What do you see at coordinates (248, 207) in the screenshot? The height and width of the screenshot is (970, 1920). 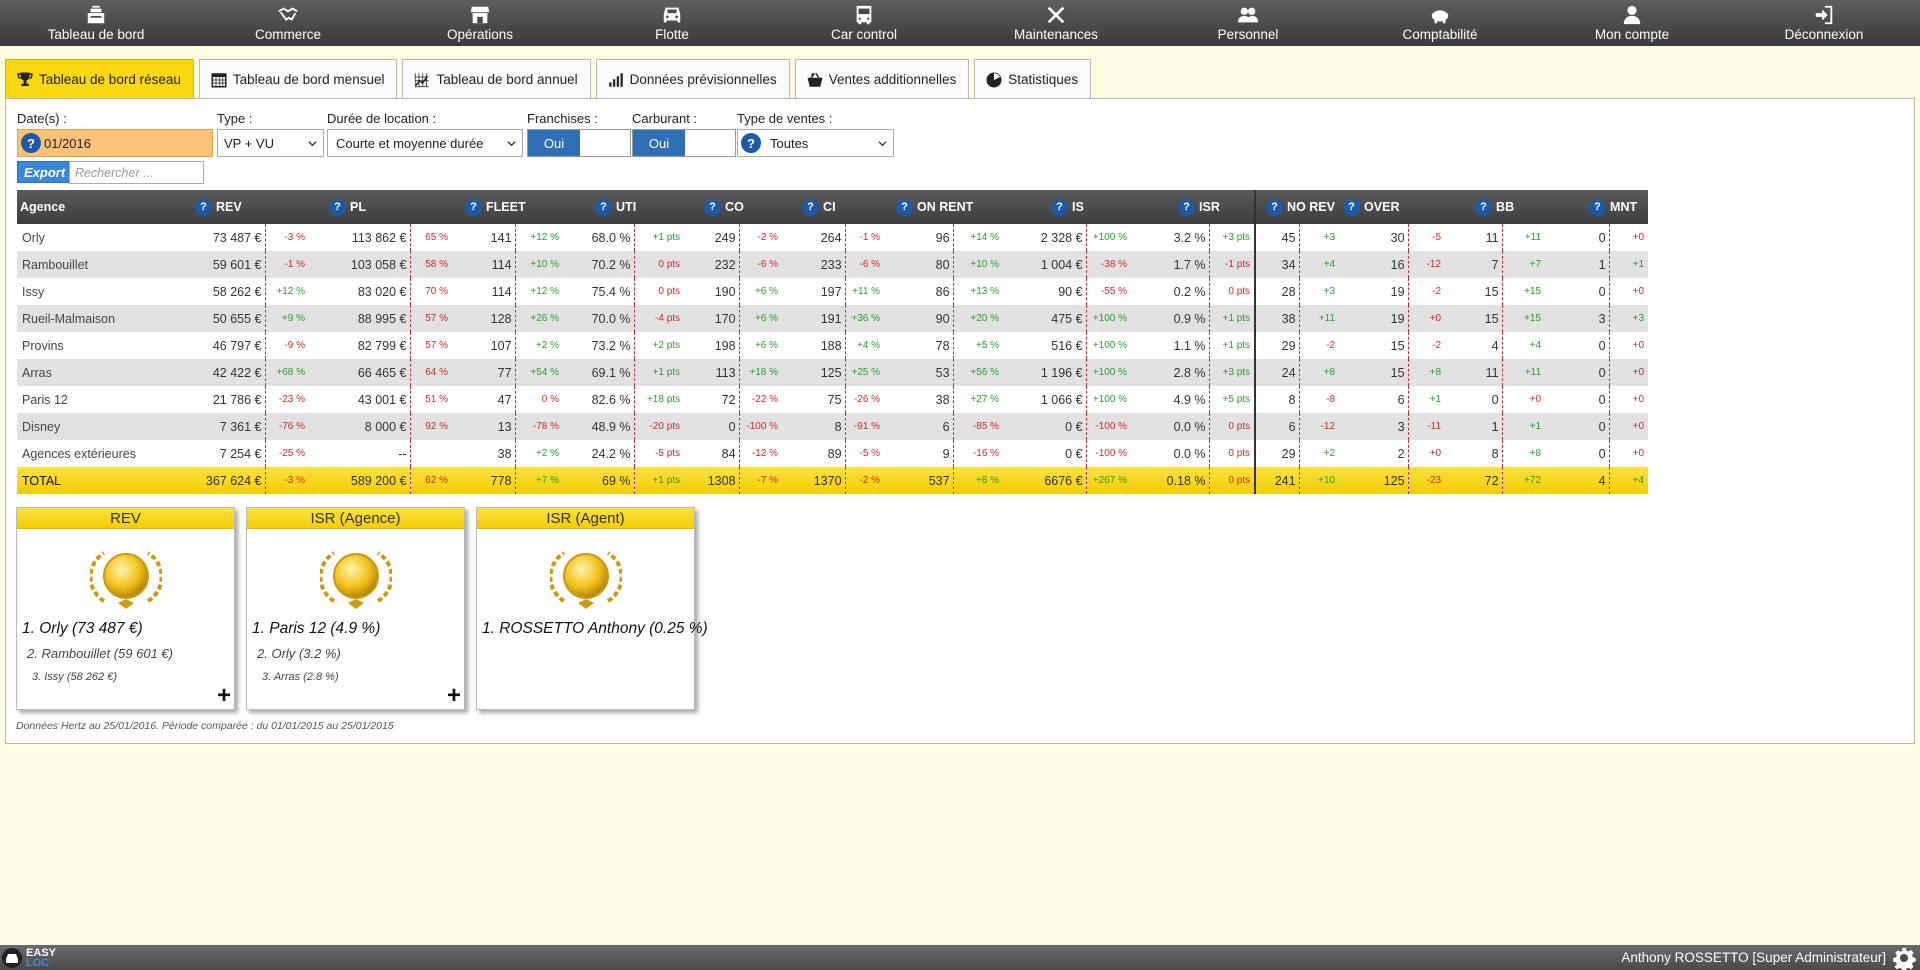 I see `col-header-rev: ? REV` at bounding box center [248, 207].